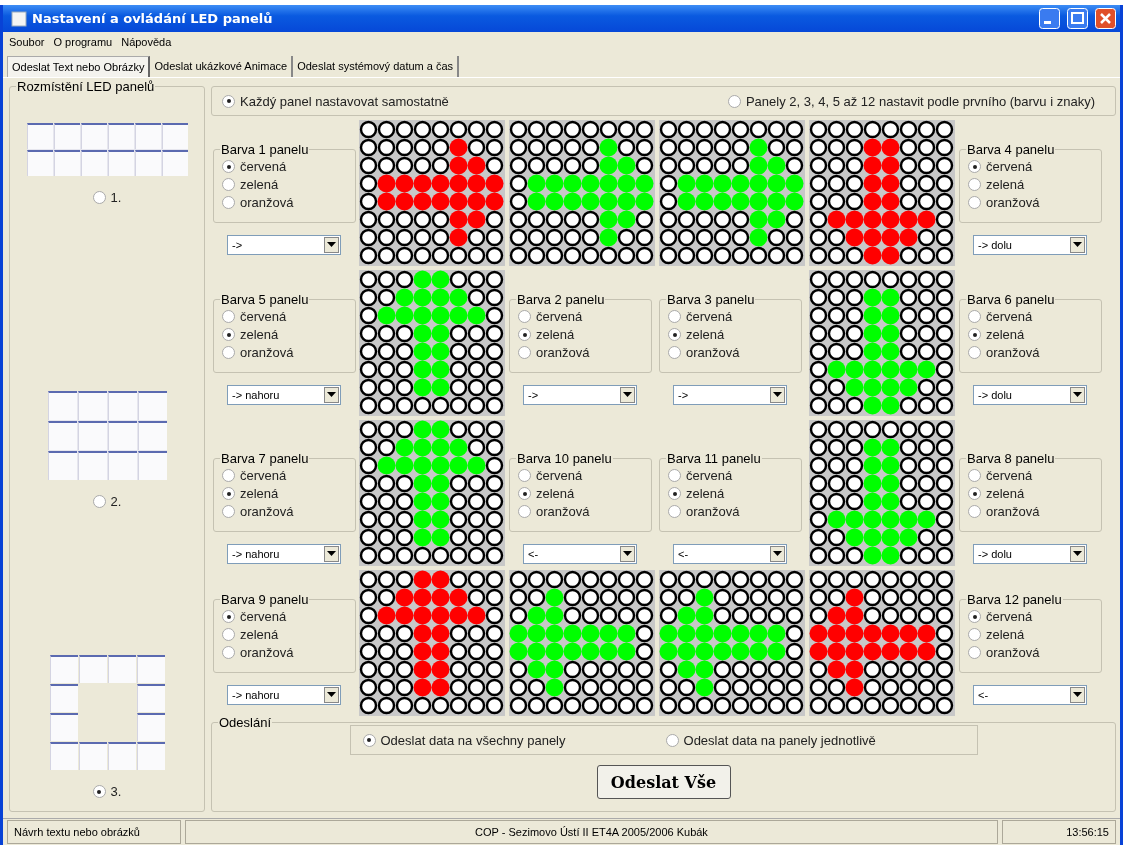  I want to click on menu-item: O programu, so click(83, 43).